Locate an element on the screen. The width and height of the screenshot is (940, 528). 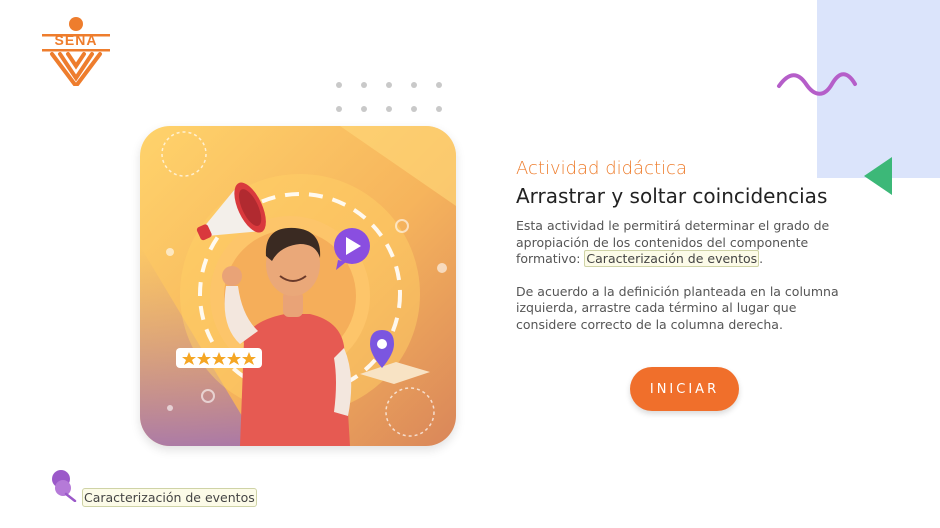
wave-icon is located at coordinates (817, 84).